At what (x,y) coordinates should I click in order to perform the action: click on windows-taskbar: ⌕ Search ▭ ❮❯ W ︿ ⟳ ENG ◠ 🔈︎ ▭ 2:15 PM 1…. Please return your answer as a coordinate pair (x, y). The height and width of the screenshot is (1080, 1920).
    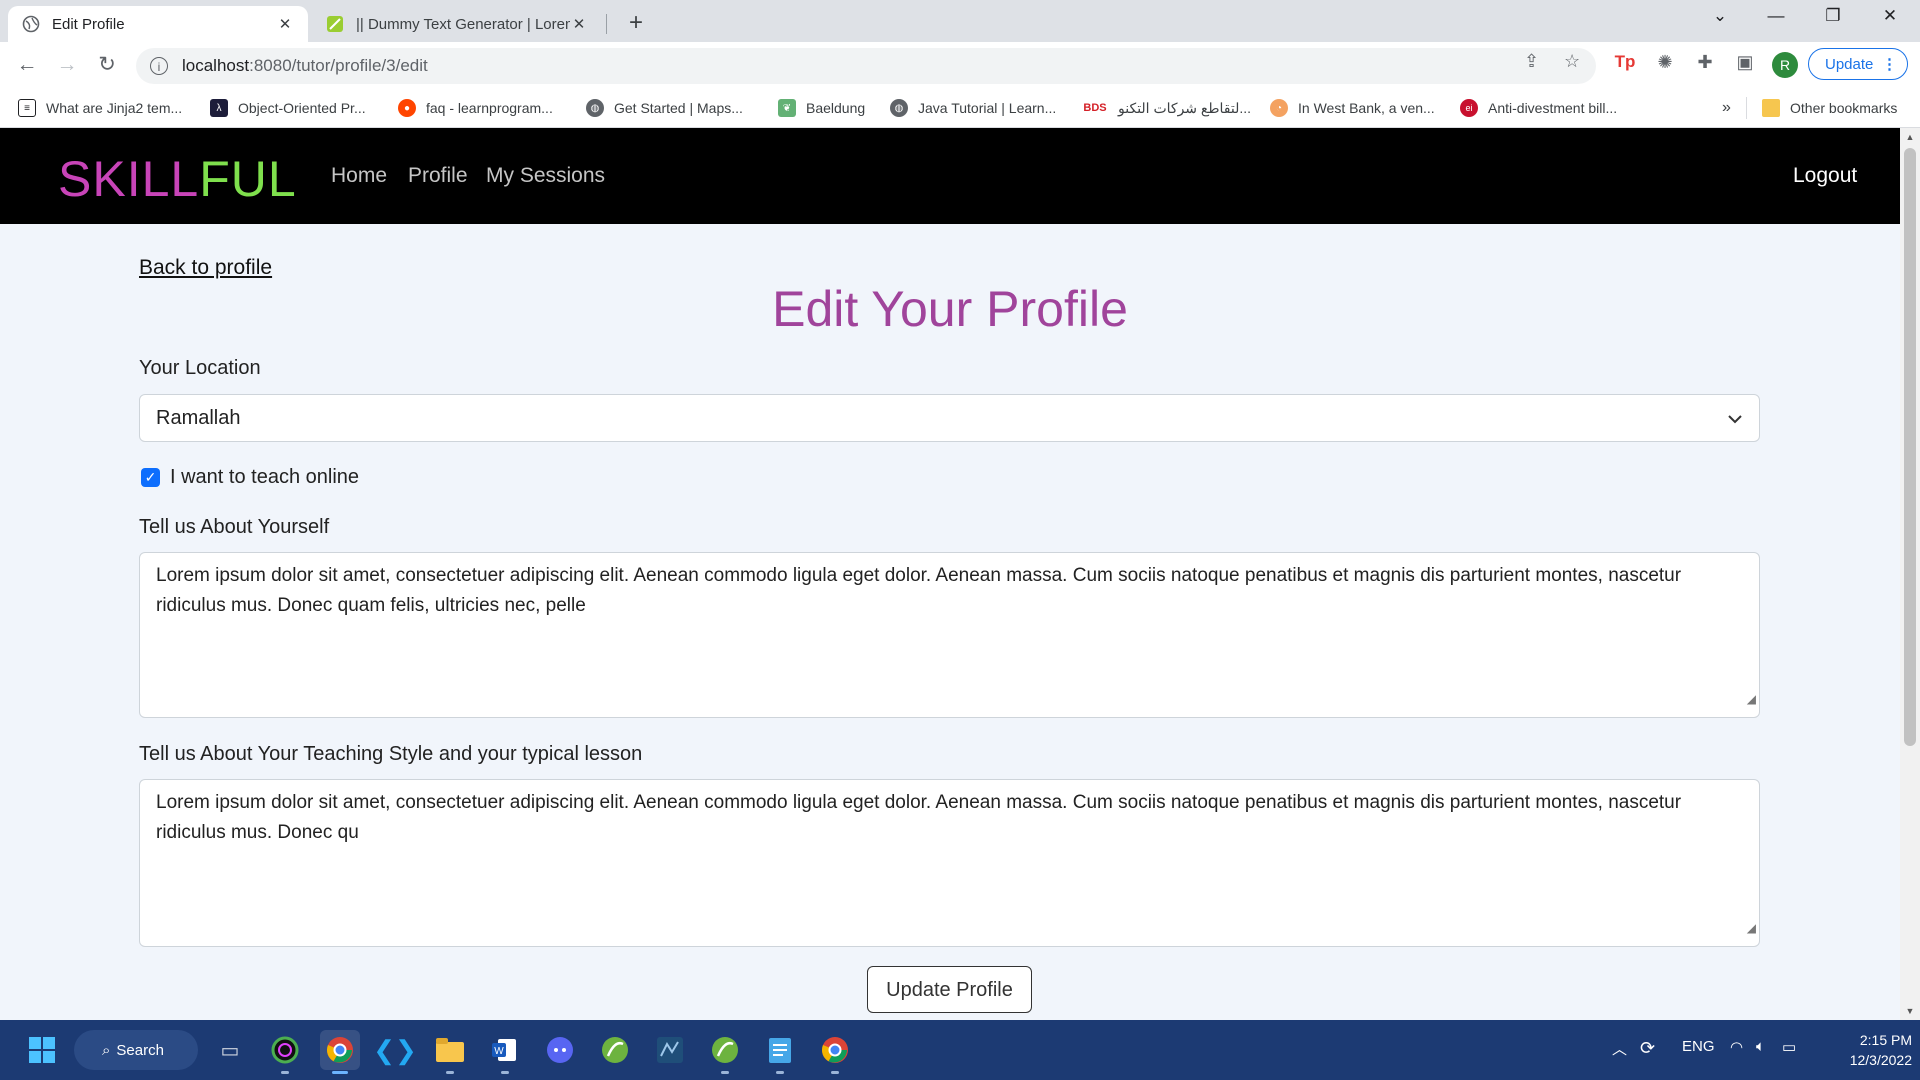
    Looking at the image, I should click on (960, 1050).